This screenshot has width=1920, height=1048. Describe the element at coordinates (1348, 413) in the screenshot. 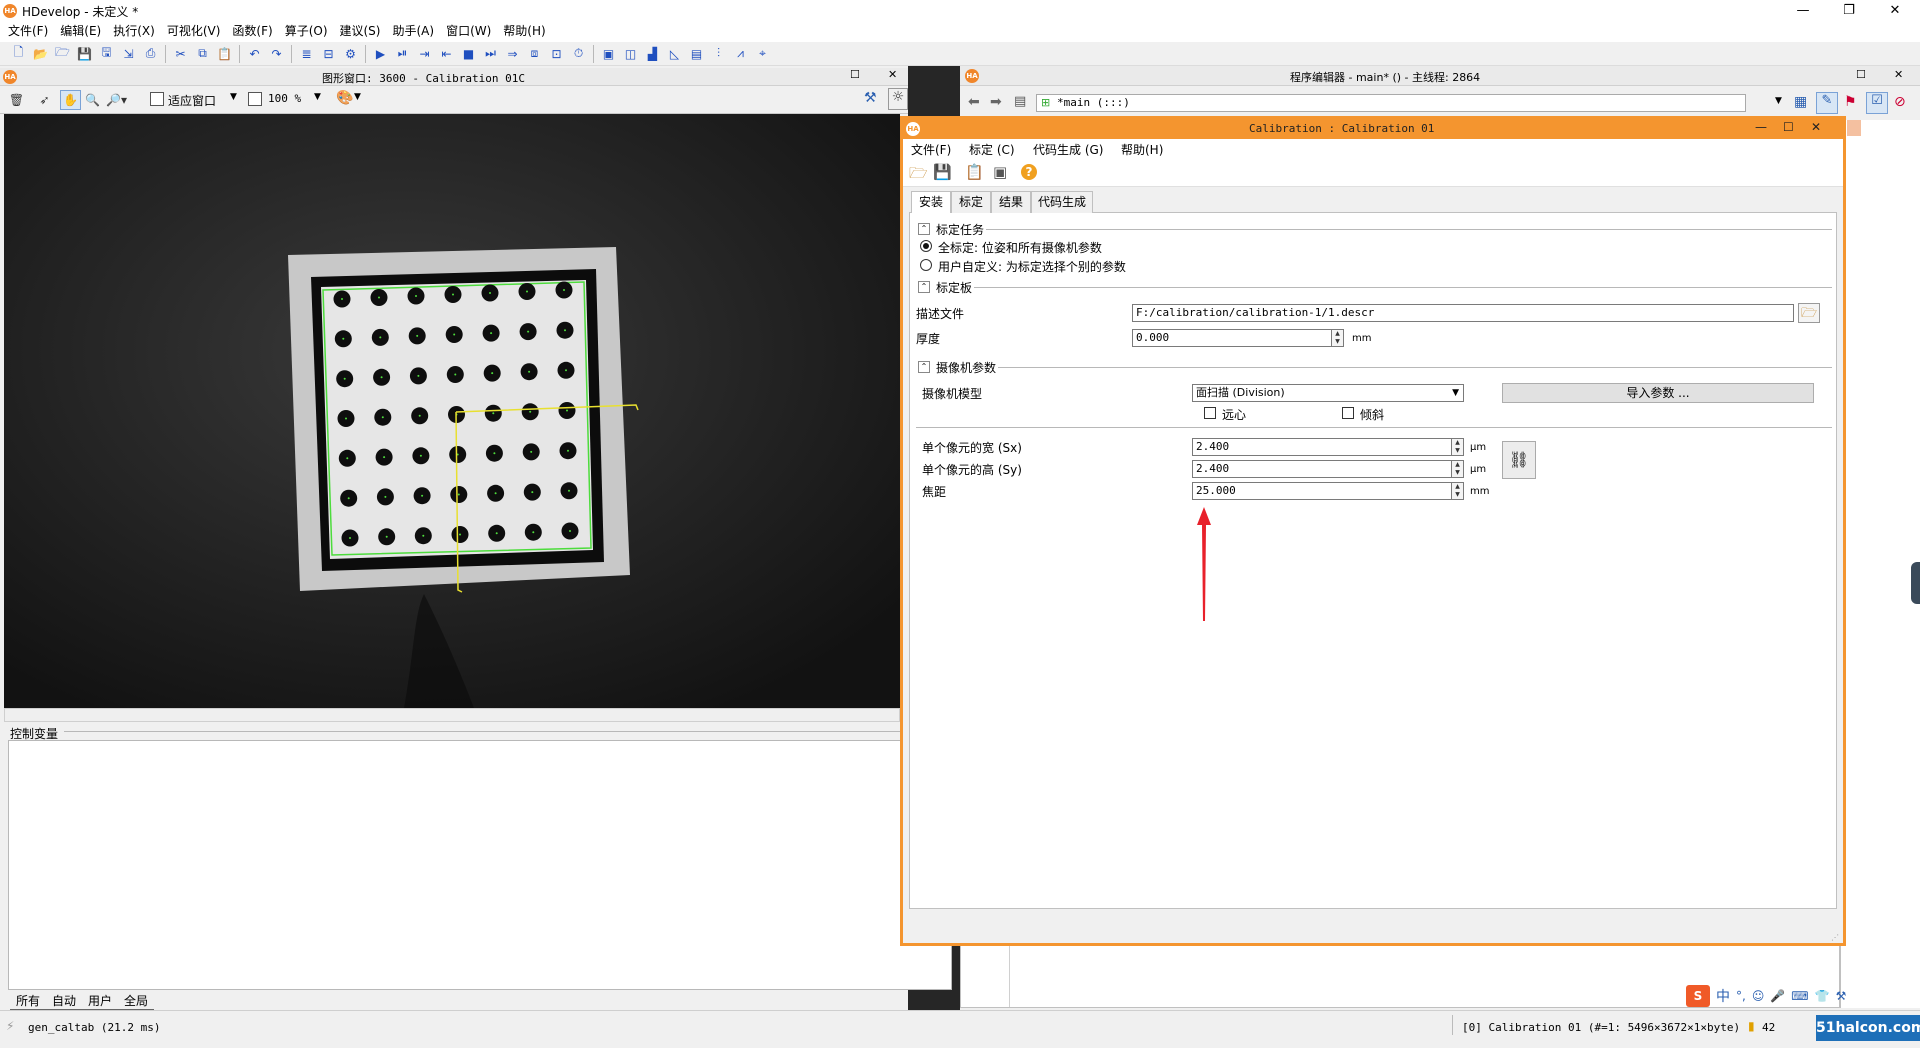

I see `tilt-checkbox` at that location.